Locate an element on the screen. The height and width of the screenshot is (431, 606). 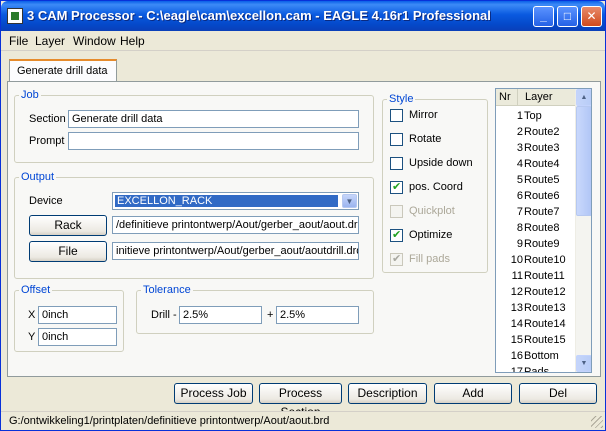
column-header-layer: Layer is located at coordinates (547, 97).